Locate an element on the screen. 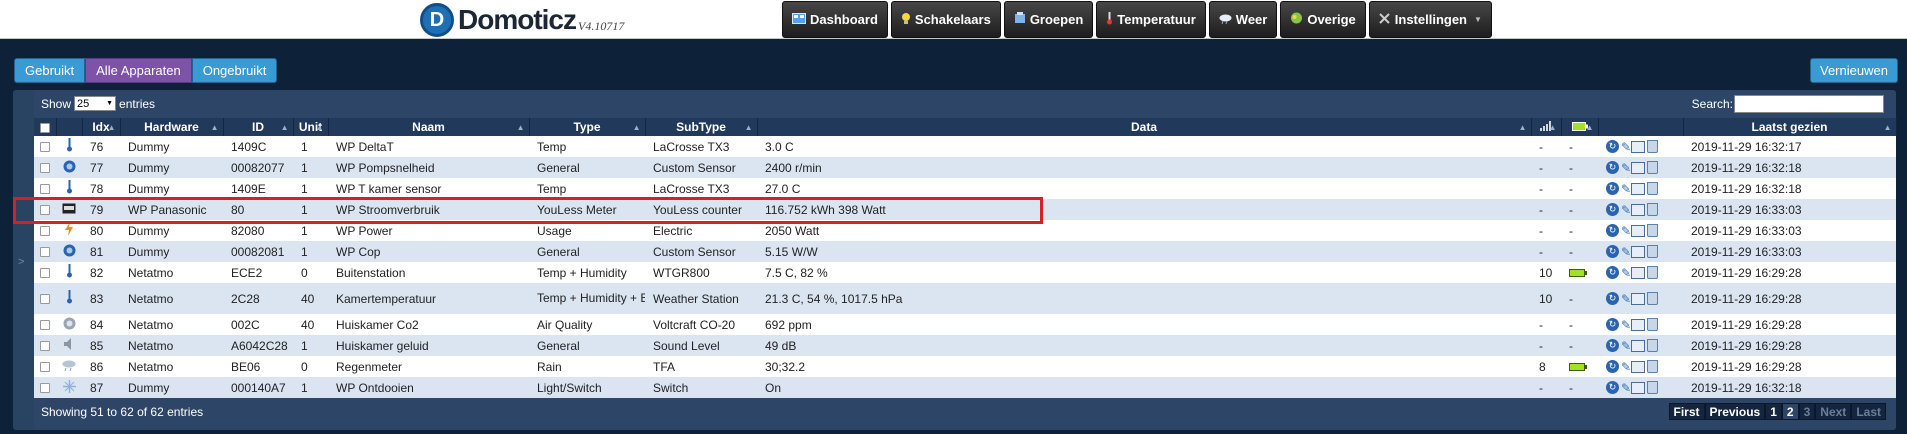  nav-weer: Weer is located at coordinates (1243, 19).